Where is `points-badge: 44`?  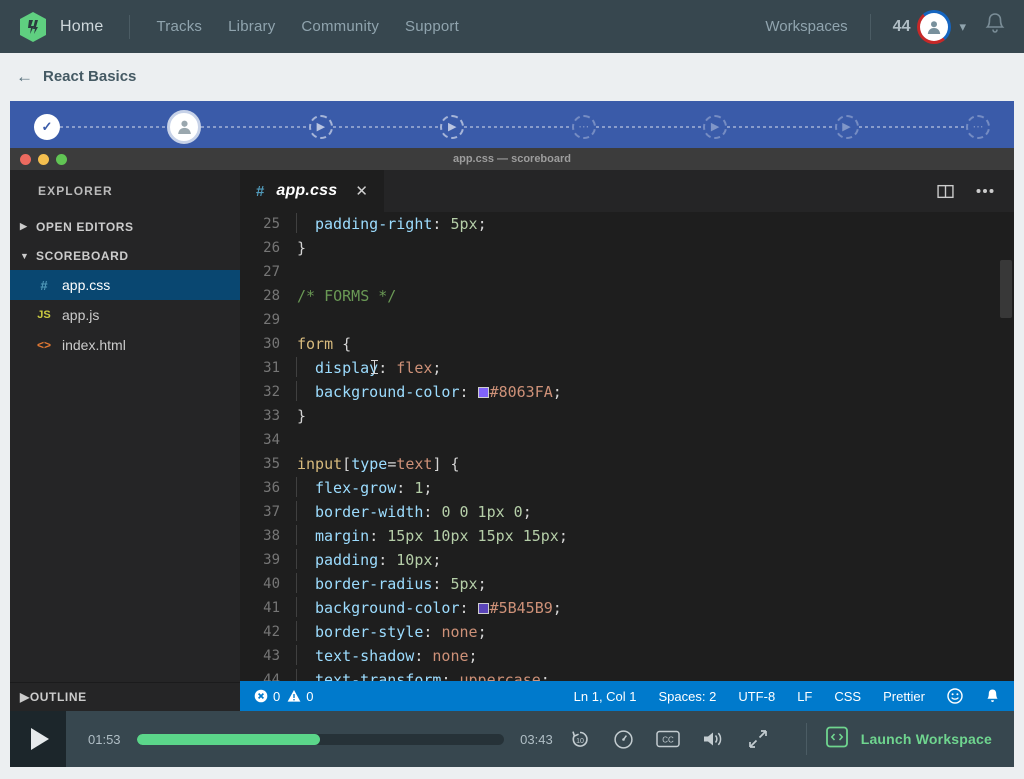
points-badge: 44 is located at coordinates (901, 26).